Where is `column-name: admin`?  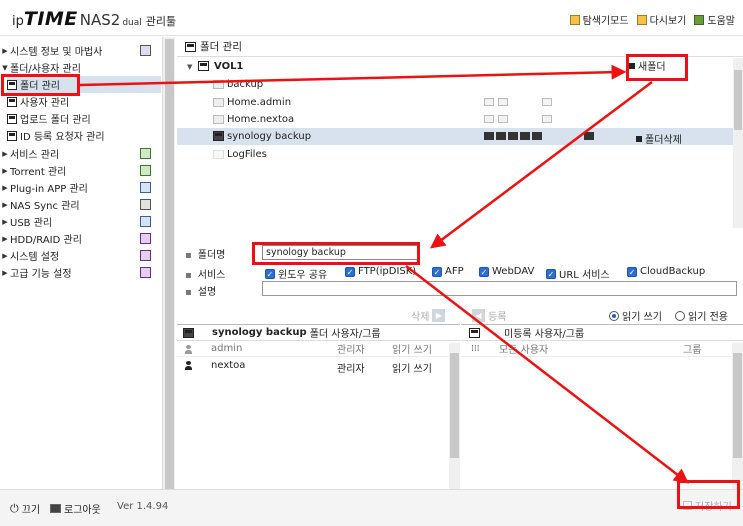 column-name: admin is located at coordinates (227, 348).